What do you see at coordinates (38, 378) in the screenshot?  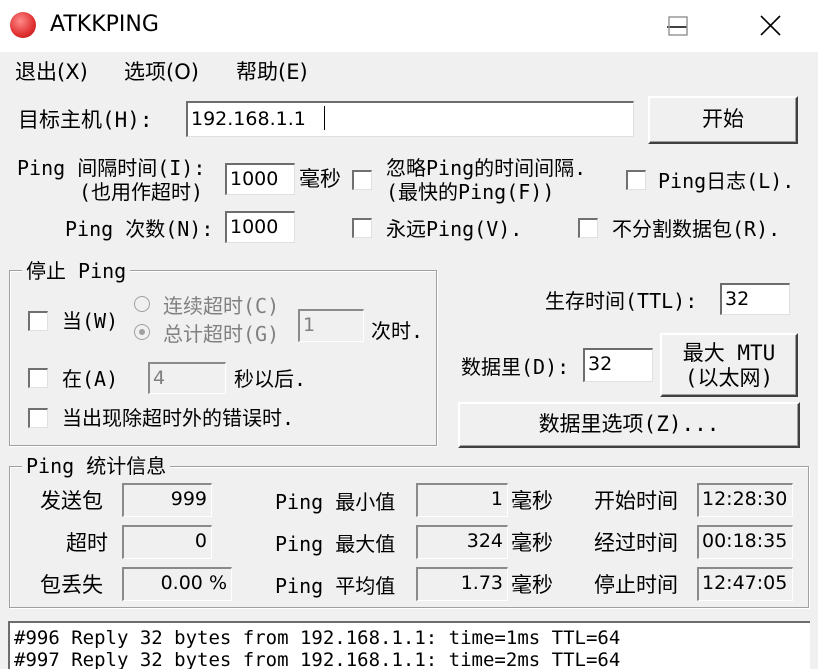 I see `stop-at-checkbox` at bounding box center [38, 378].